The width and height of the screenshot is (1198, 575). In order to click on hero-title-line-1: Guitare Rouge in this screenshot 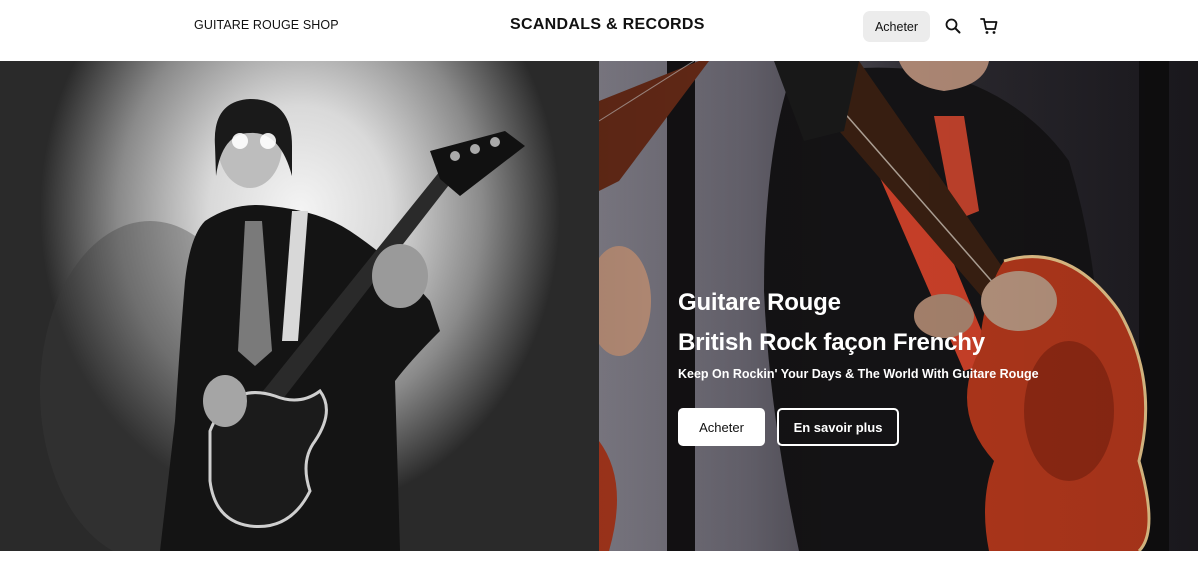, I will do `click(759, 302)`.